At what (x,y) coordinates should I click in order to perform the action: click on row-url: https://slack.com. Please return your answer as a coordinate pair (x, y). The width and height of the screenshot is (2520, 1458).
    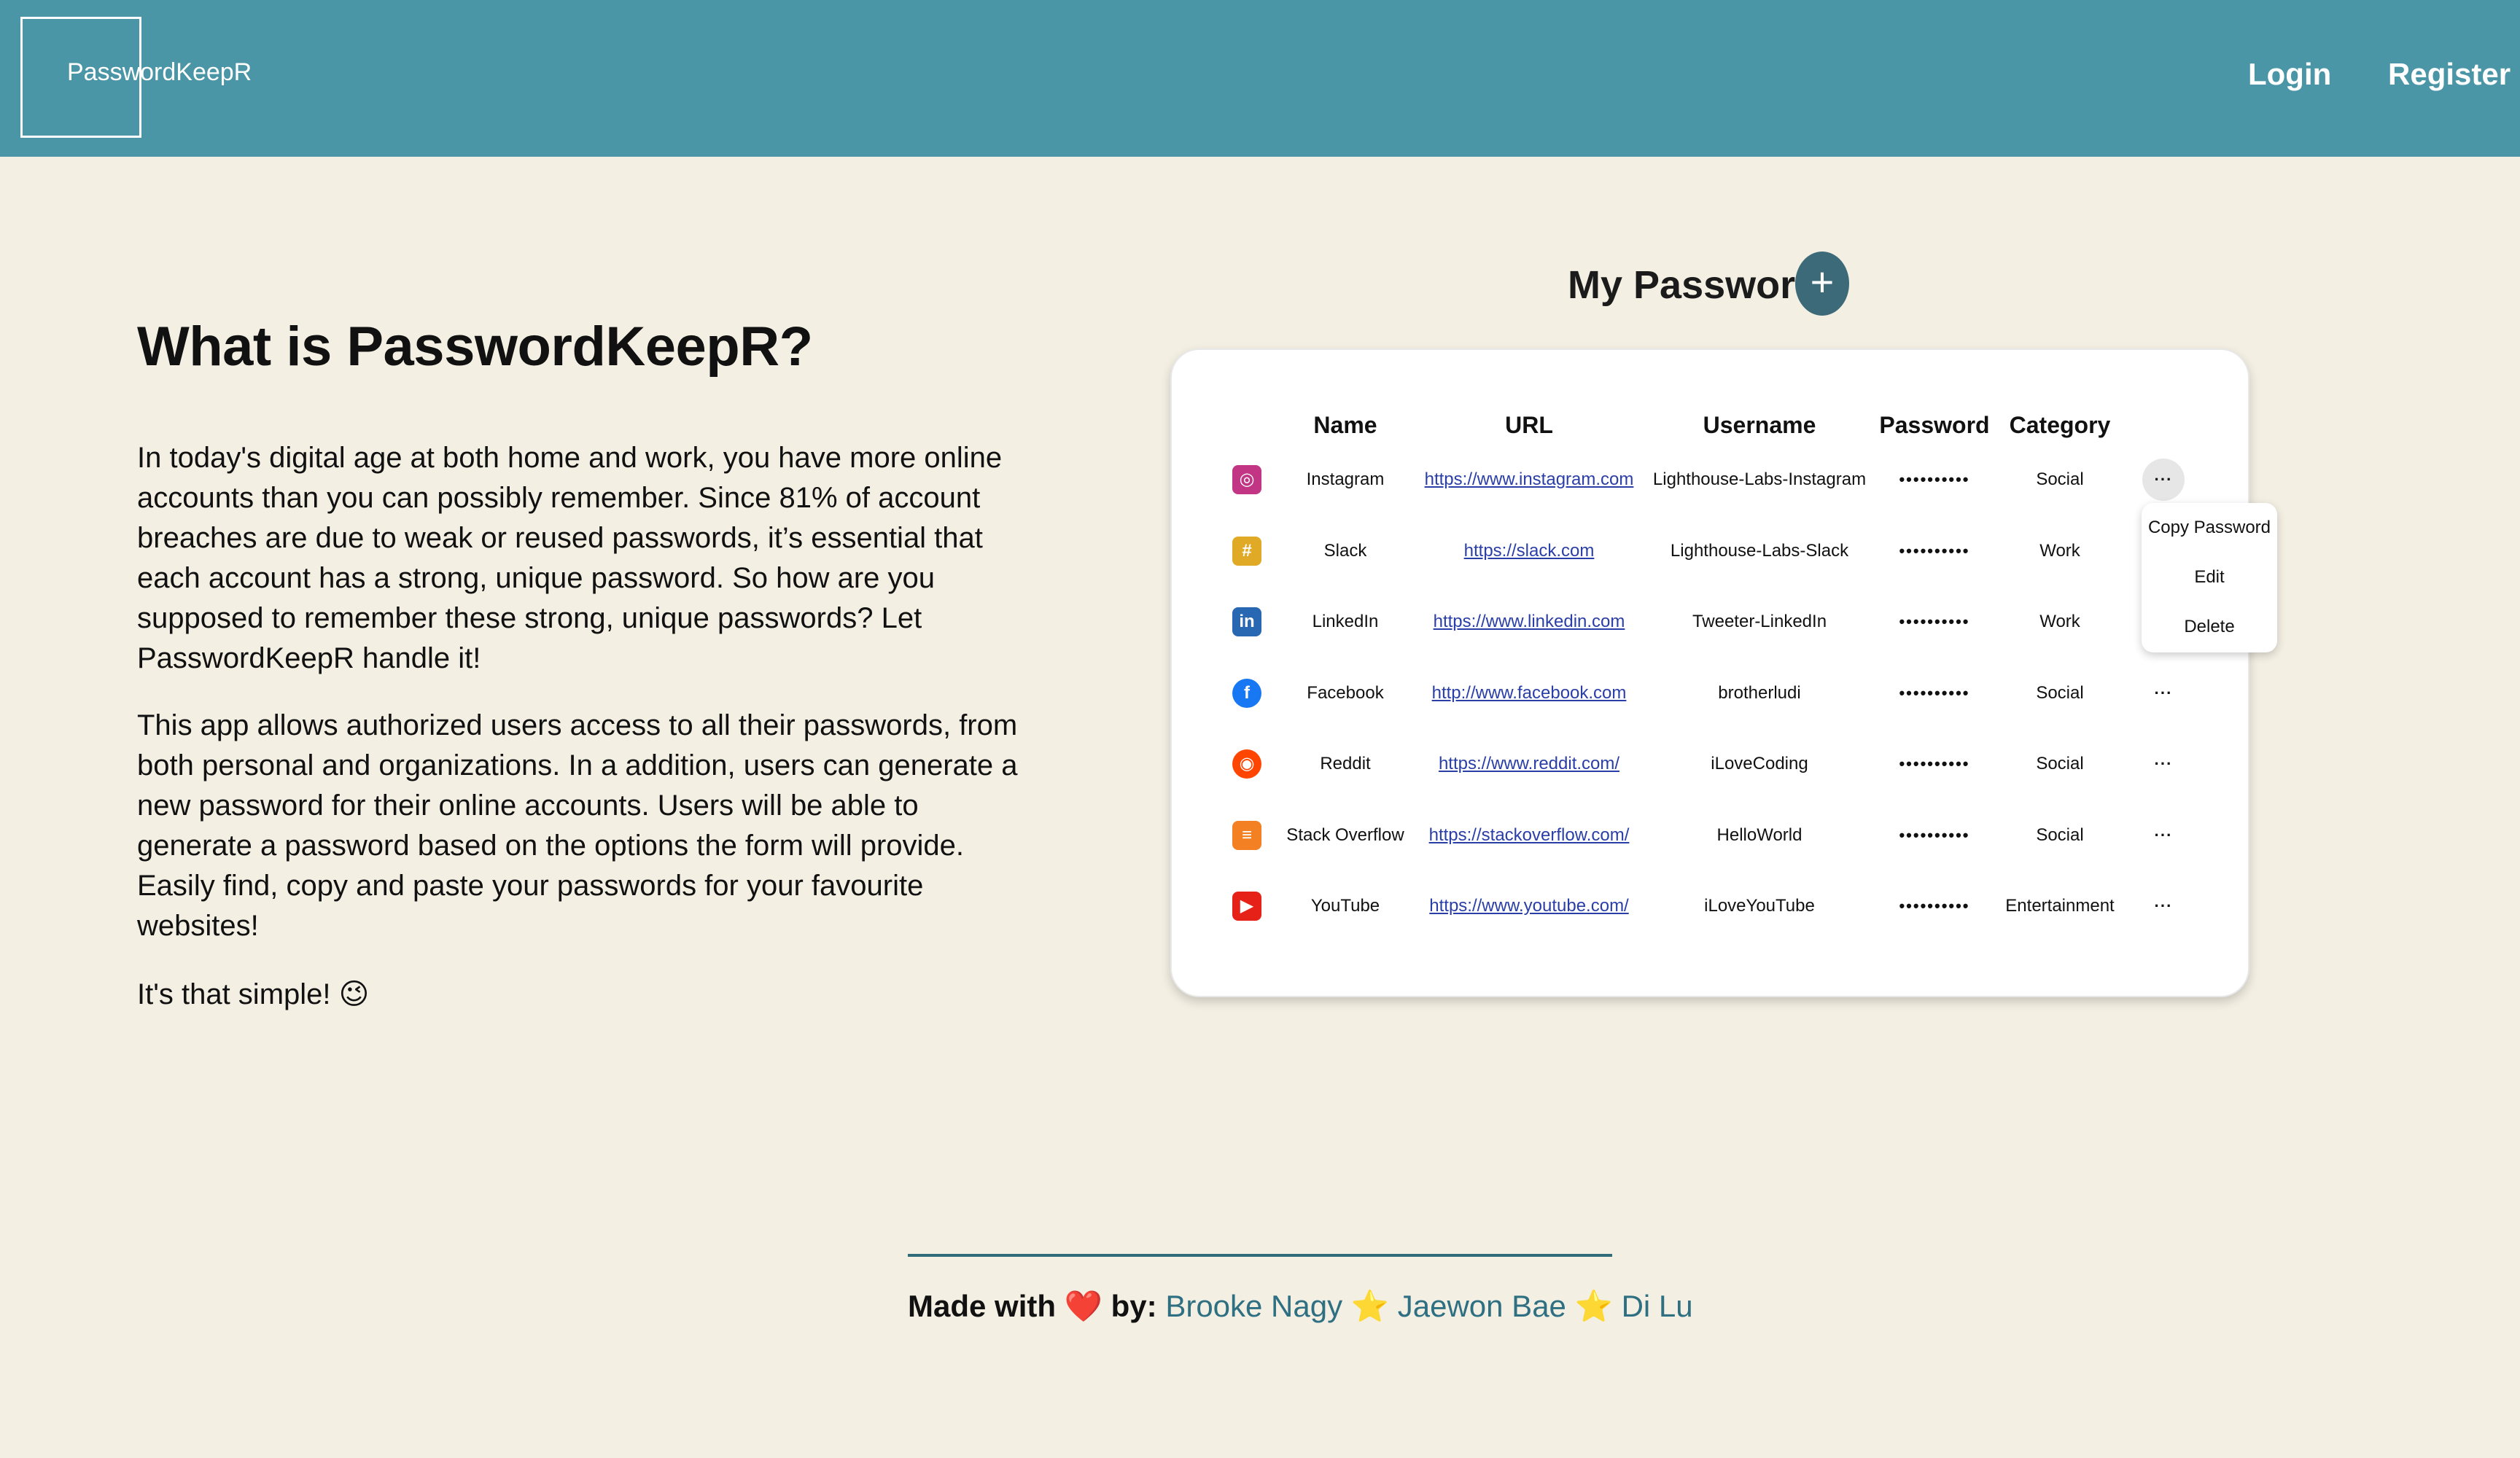
    Looking at the image, I should click on (1529, 551).